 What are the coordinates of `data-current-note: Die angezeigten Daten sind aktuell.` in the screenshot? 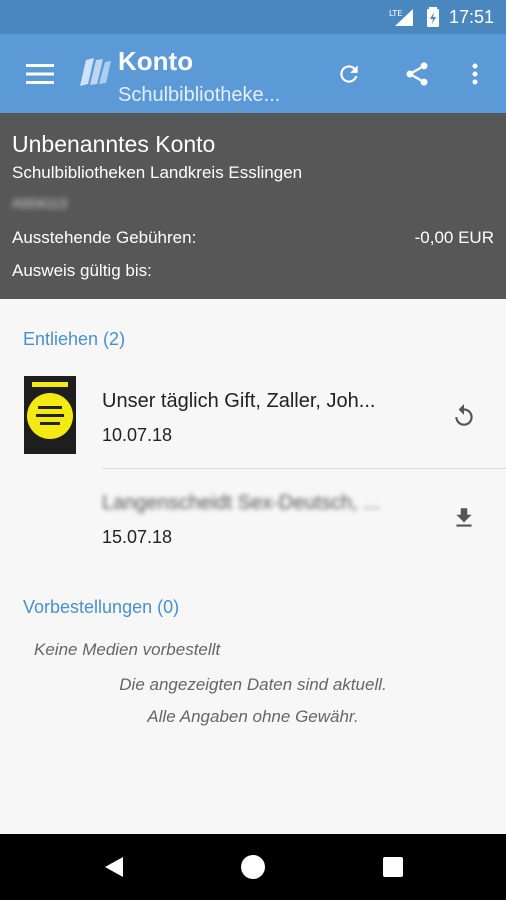 It's located at (253, 684).